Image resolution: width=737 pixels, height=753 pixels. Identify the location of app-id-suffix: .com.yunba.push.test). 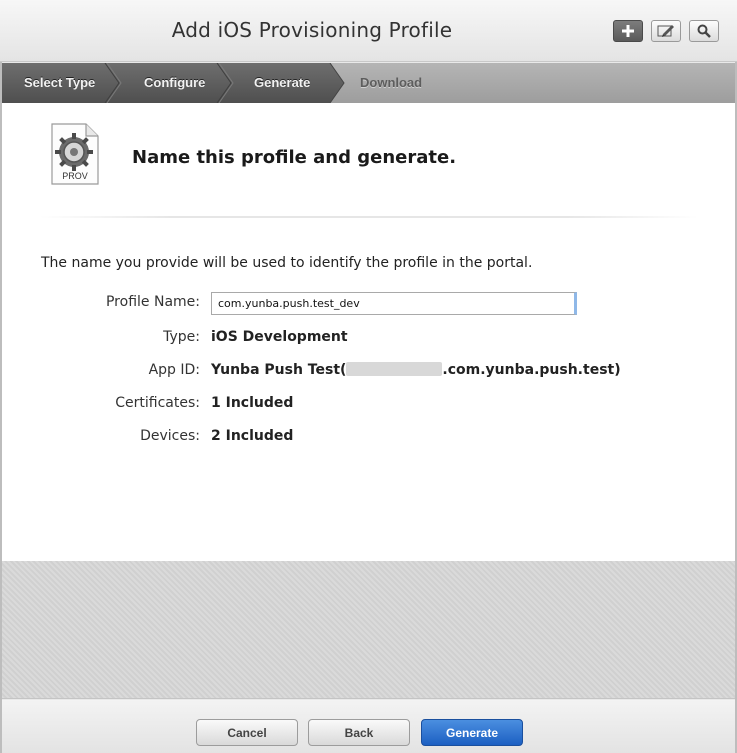
(531, 370).